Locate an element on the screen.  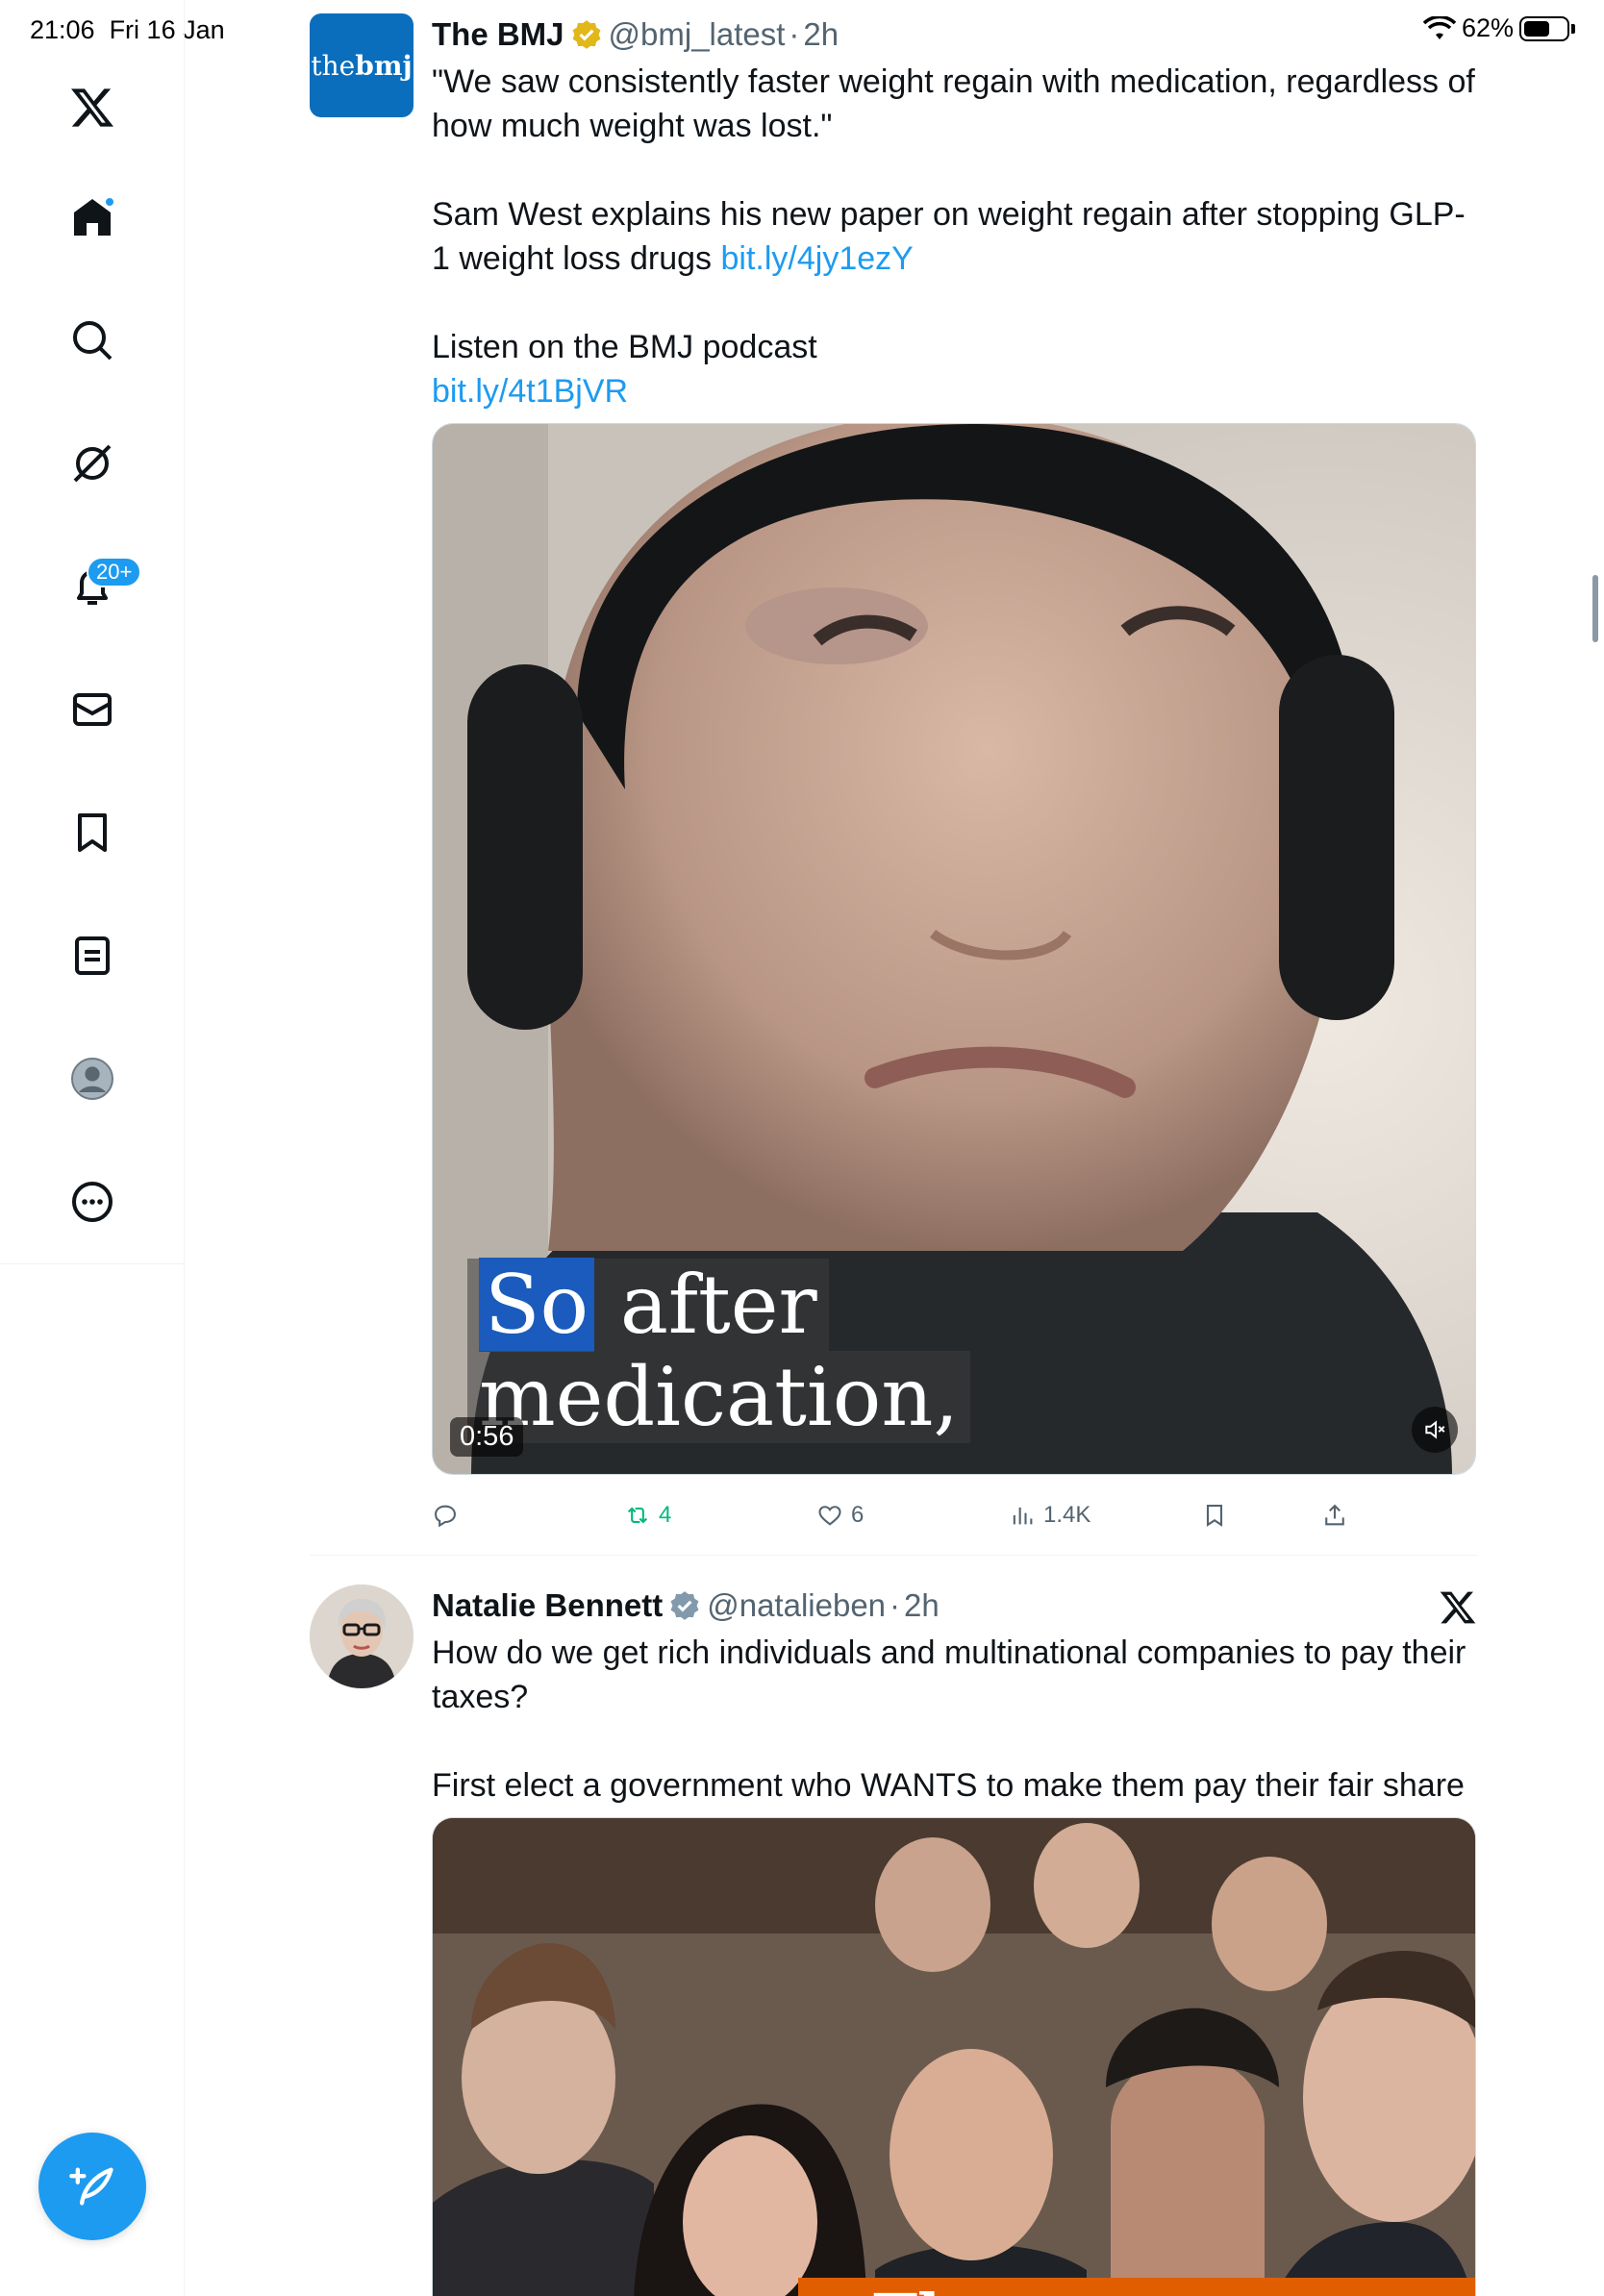
reply-button is located at coordinates (449, 1515).